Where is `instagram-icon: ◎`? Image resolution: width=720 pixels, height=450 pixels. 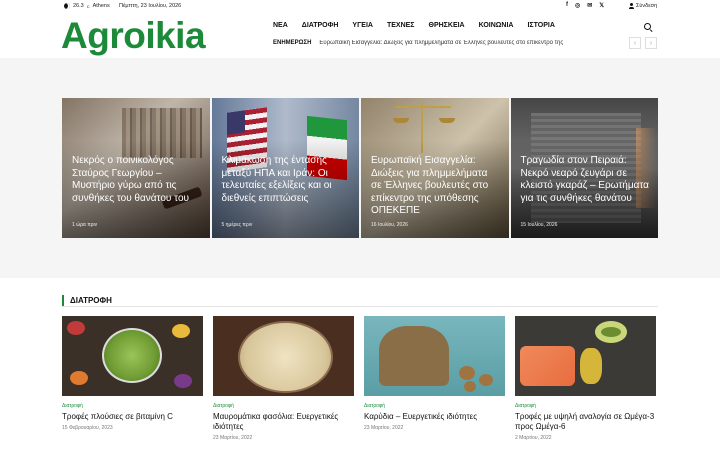 instagram-icon: ◎ is located at coordinates (577, 5).